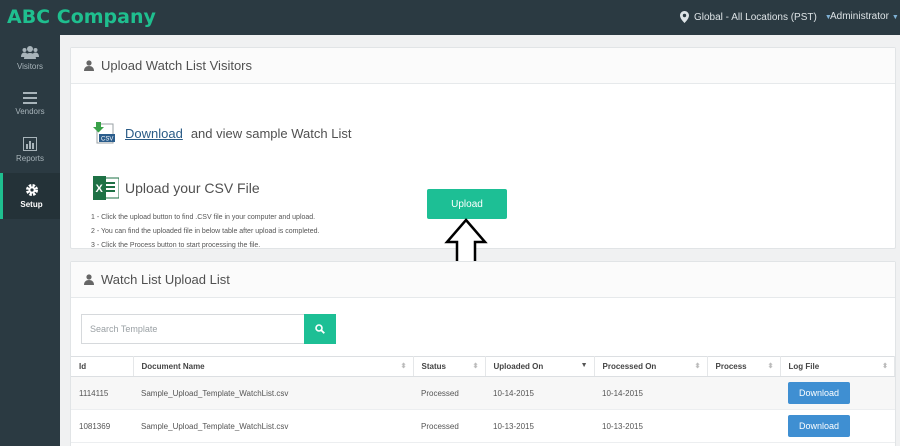 This screenshot has height=446, width=900. I want to click on download-sample-row: CSV Download and view sample Watch List, so click(222, 133).